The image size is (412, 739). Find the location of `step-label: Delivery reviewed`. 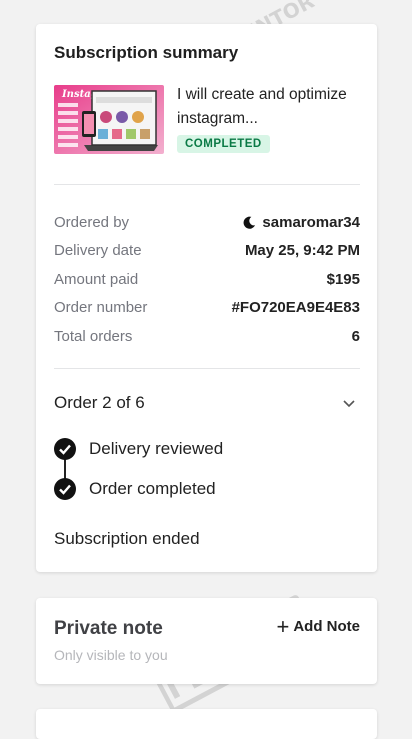

step-label: Delivery reviewed is located at coordinates (156, 448).